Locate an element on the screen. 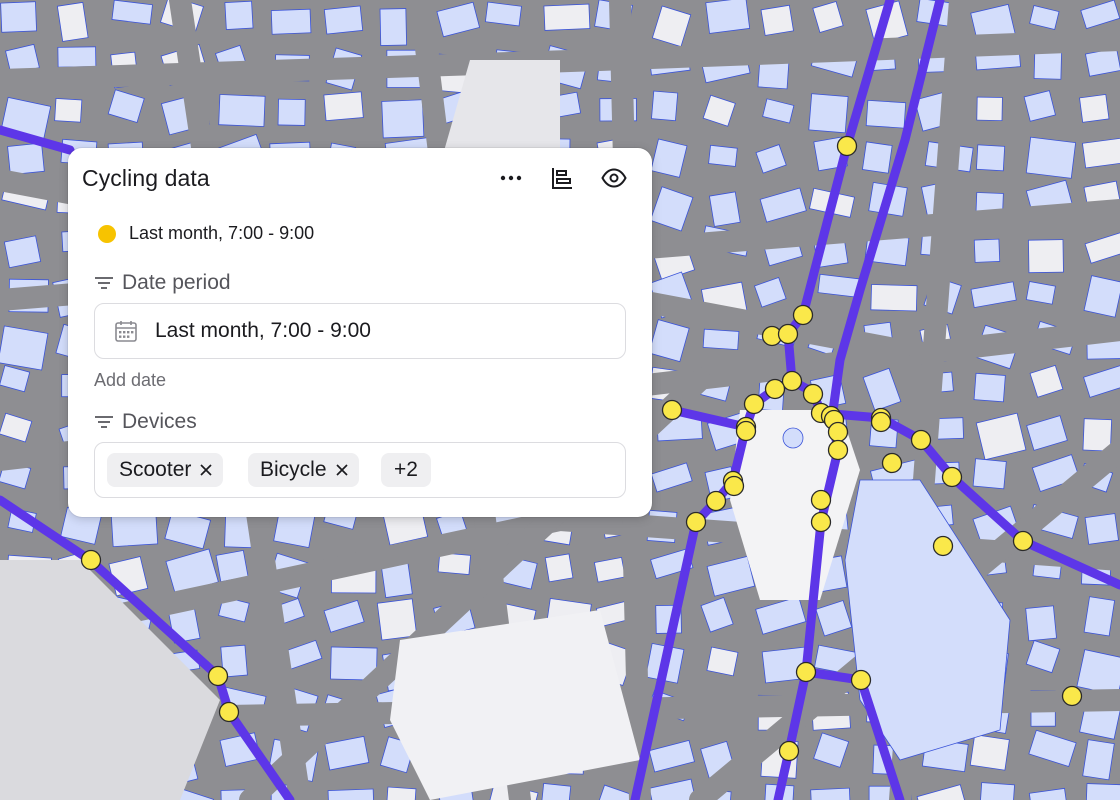  chip-label: Scooter is located at coordinates (155, 469).